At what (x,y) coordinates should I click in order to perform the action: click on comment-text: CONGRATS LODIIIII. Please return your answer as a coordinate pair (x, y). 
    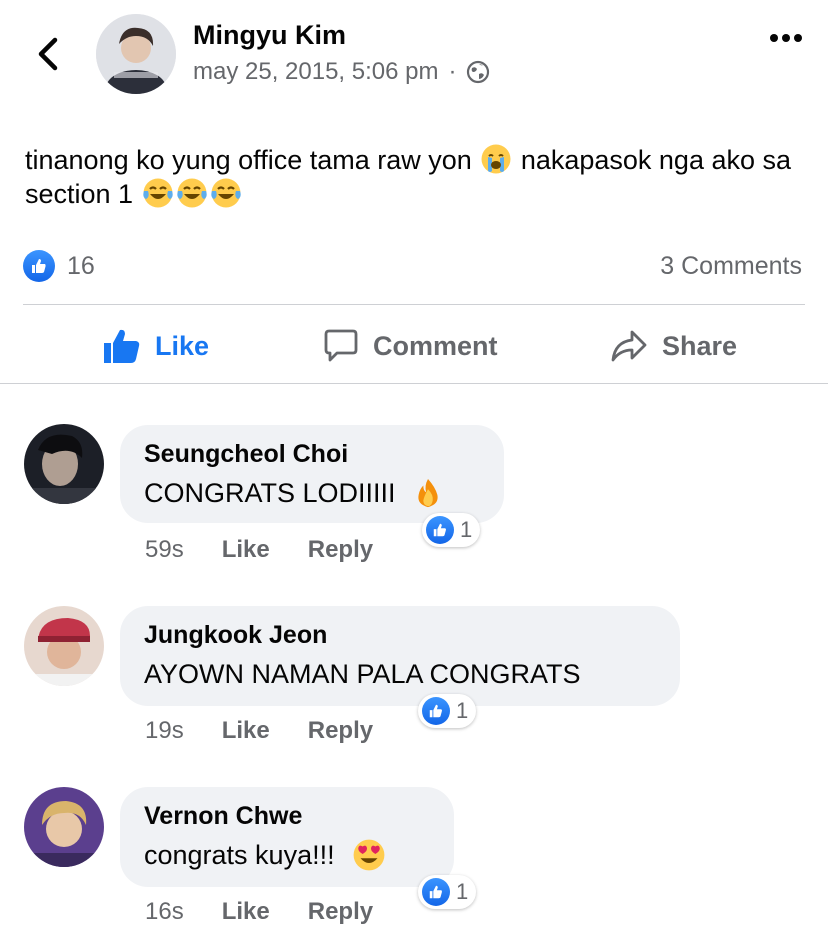
    Looking at the image, I should click on (312, 493).